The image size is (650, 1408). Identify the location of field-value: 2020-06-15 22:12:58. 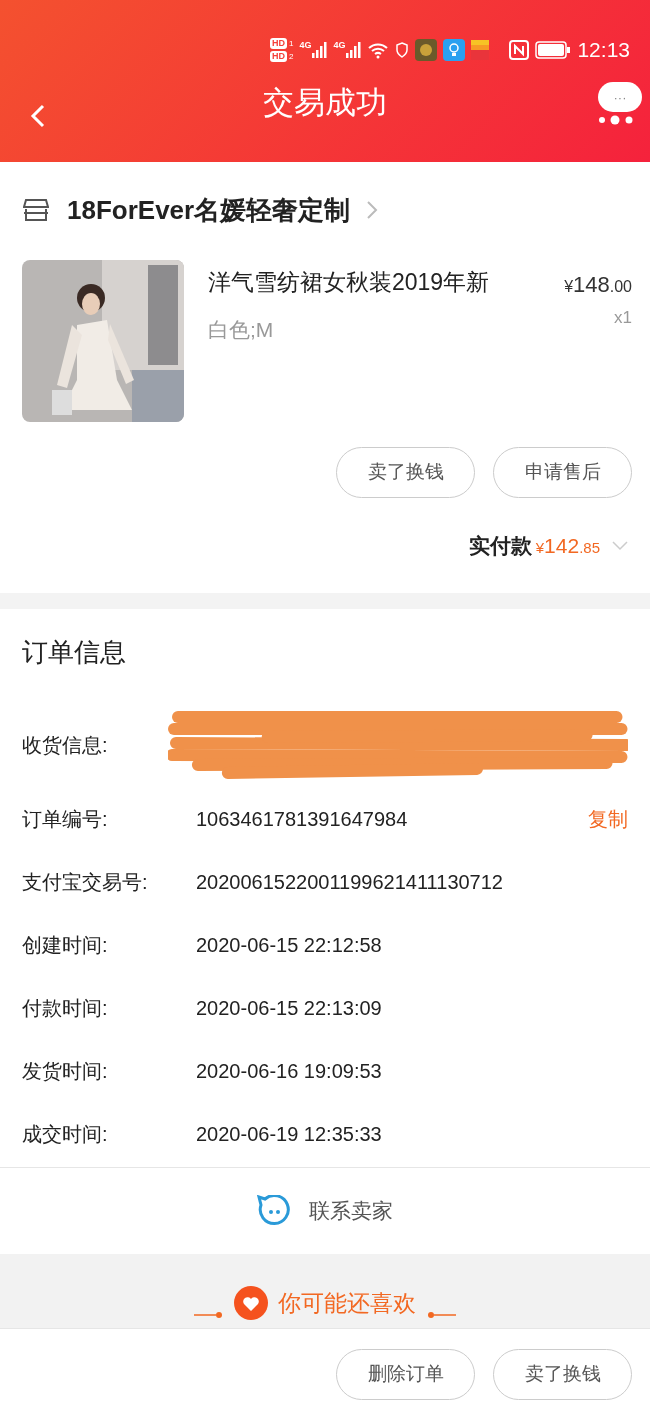
(289, 945).